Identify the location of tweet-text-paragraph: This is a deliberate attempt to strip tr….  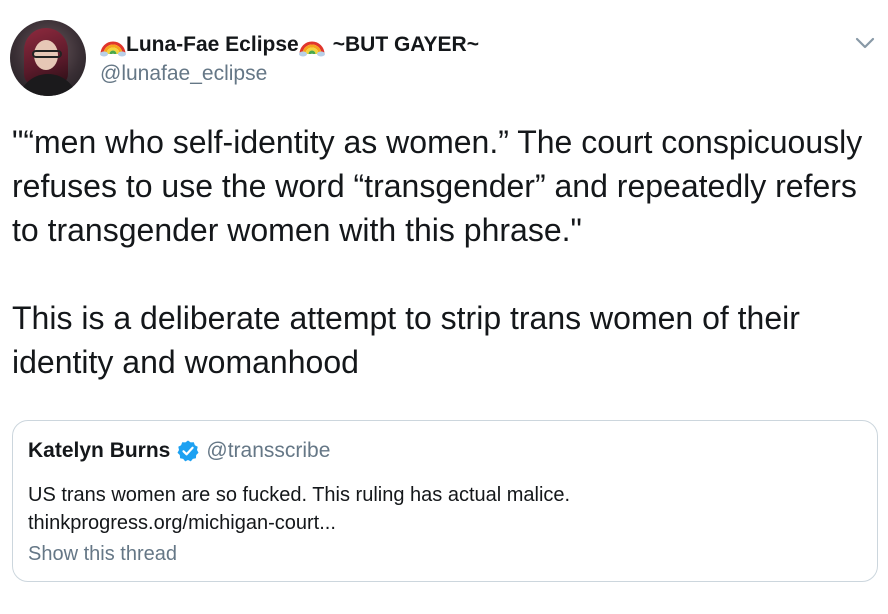
(406, 340).